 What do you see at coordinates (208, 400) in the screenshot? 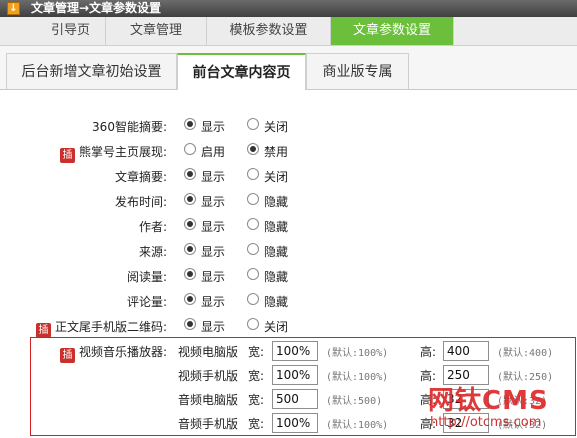
I see `player-row-name: 音频电脑版` at bounding box center [208, 400].